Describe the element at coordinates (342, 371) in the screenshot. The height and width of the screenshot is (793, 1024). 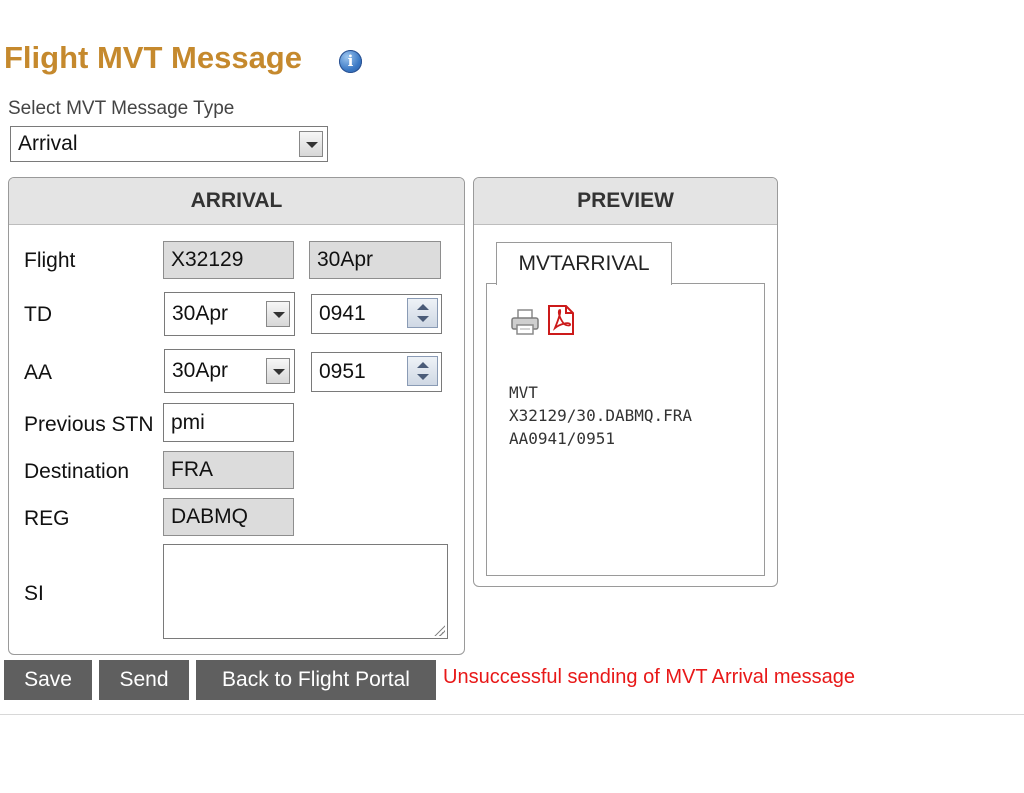
I see `aa-time-value: 0951` at that location.